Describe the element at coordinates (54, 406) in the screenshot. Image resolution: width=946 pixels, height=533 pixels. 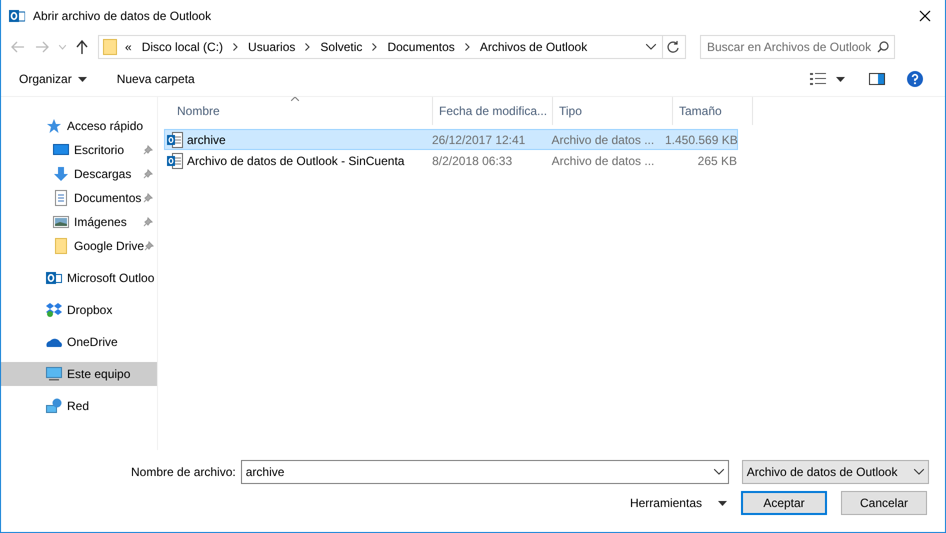
I see `network-icon` at that location.